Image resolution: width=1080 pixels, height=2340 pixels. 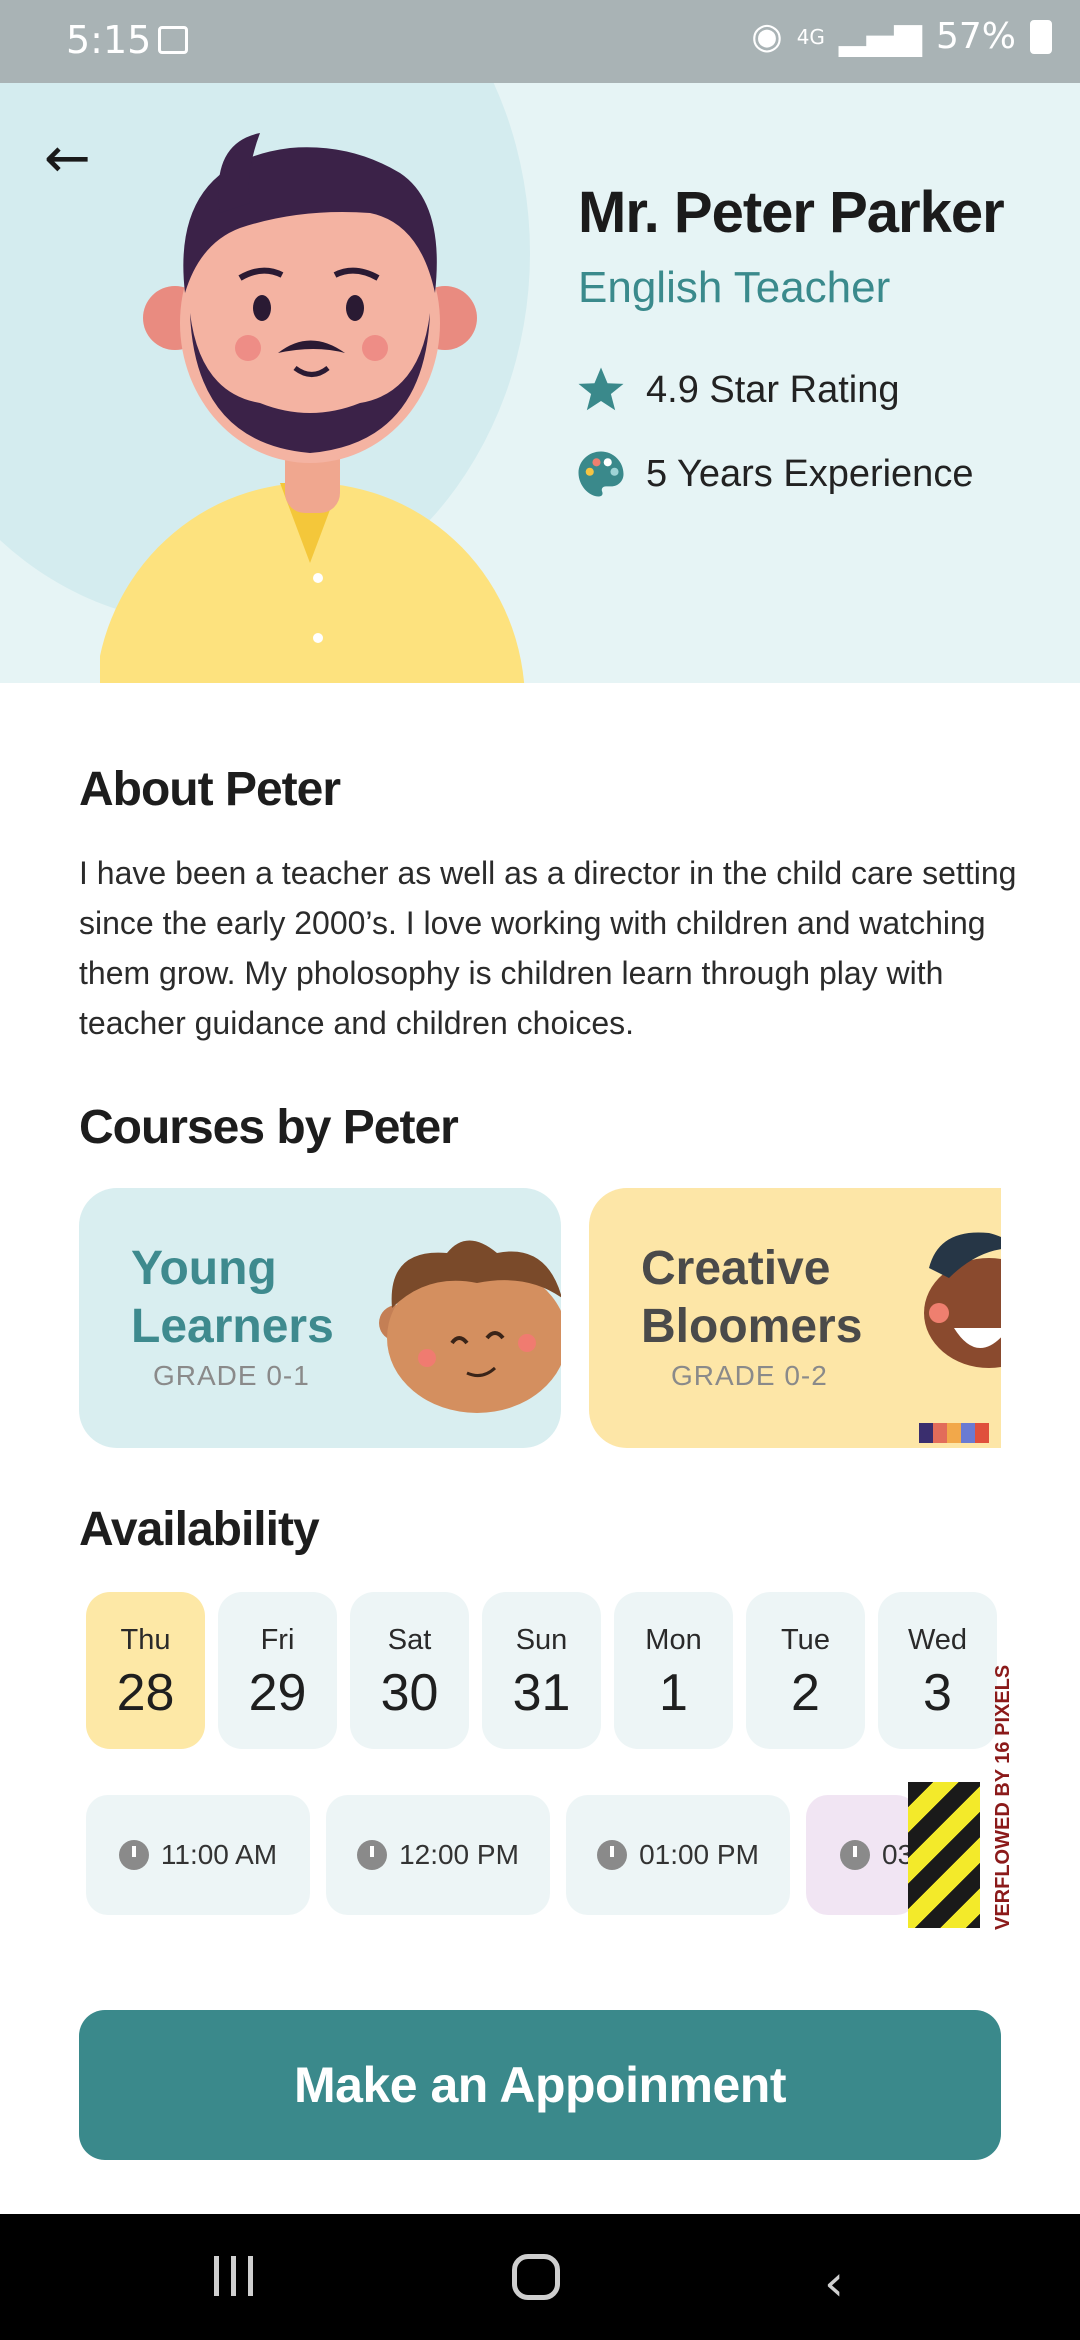 I want to click on availability-title: Availability, so click(x=199, y=1529).